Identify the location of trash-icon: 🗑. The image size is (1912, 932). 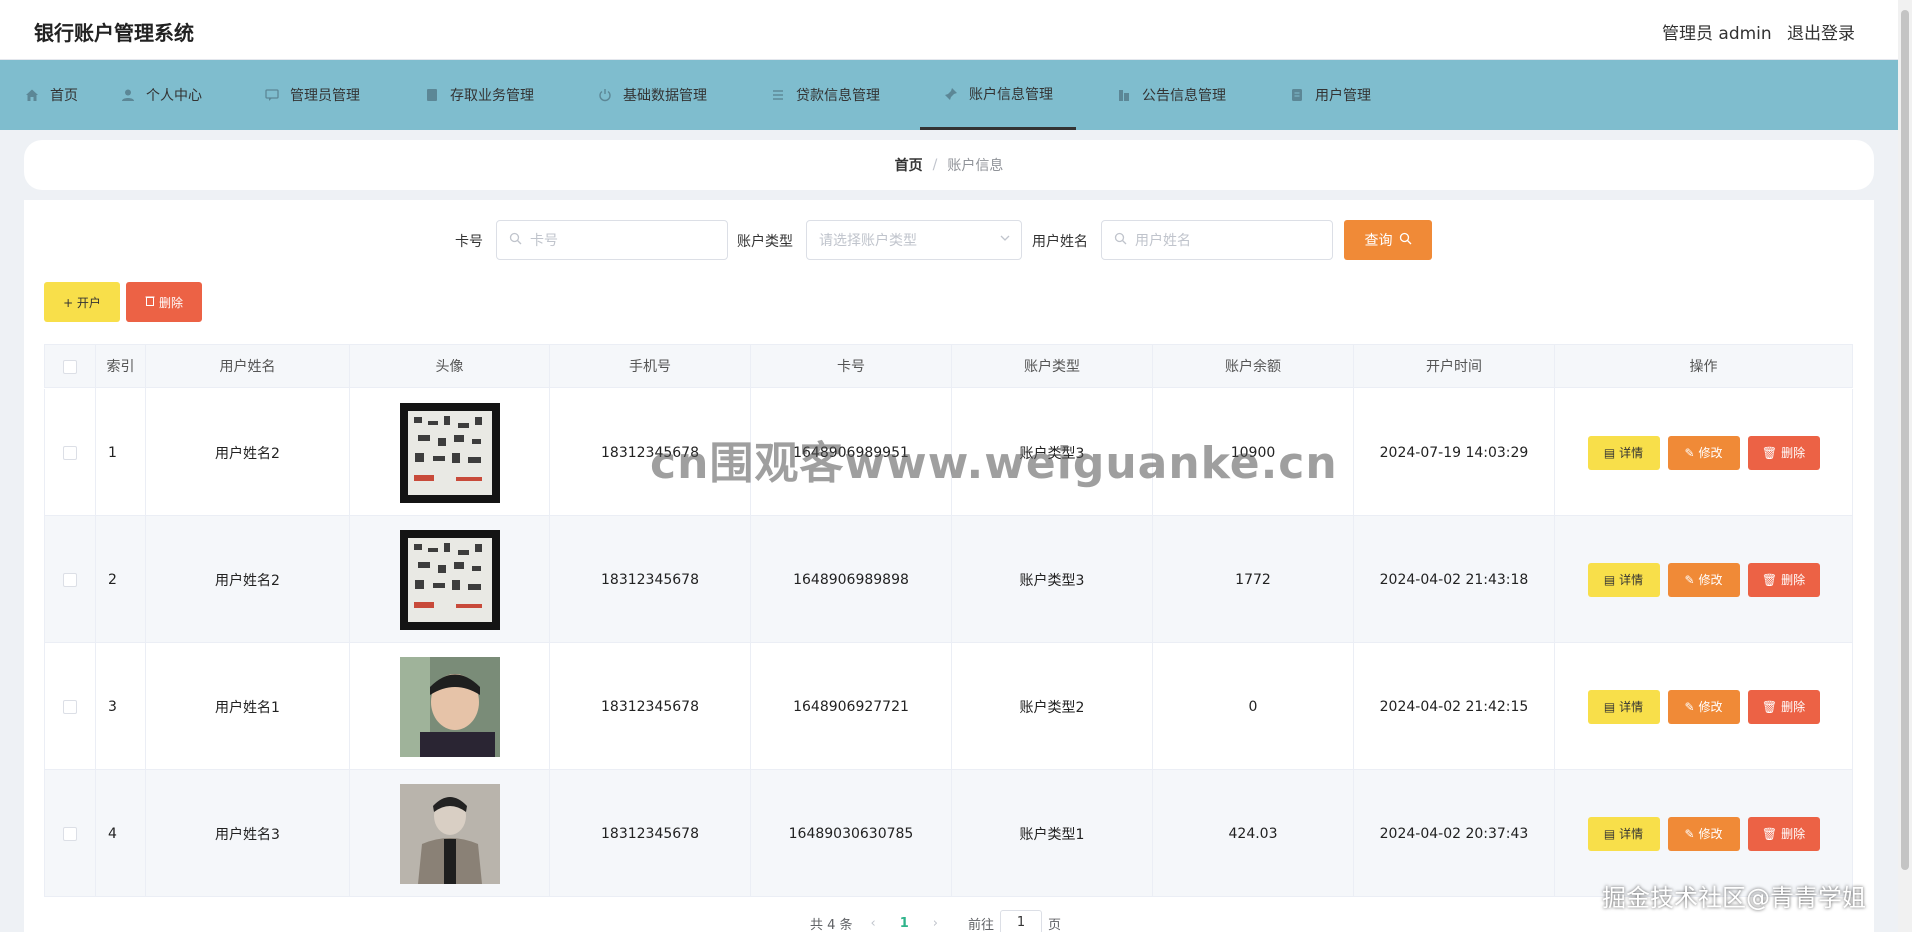
(1769, 833).